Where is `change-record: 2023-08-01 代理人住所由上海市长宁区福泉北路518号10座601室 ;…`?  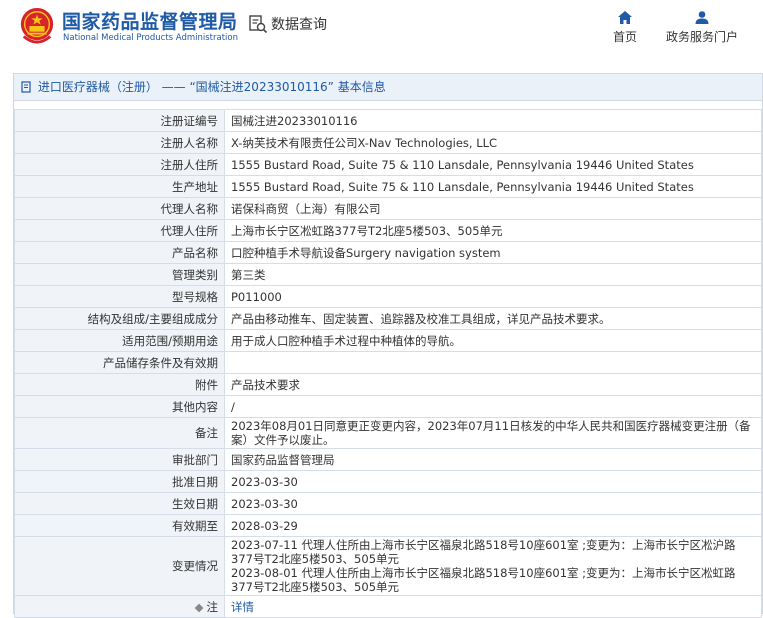
change-record: 2023-08-01 代理人住所由上海市长宁区福泉北路518号10座601室 ;… is located at coordinates (483, 580).